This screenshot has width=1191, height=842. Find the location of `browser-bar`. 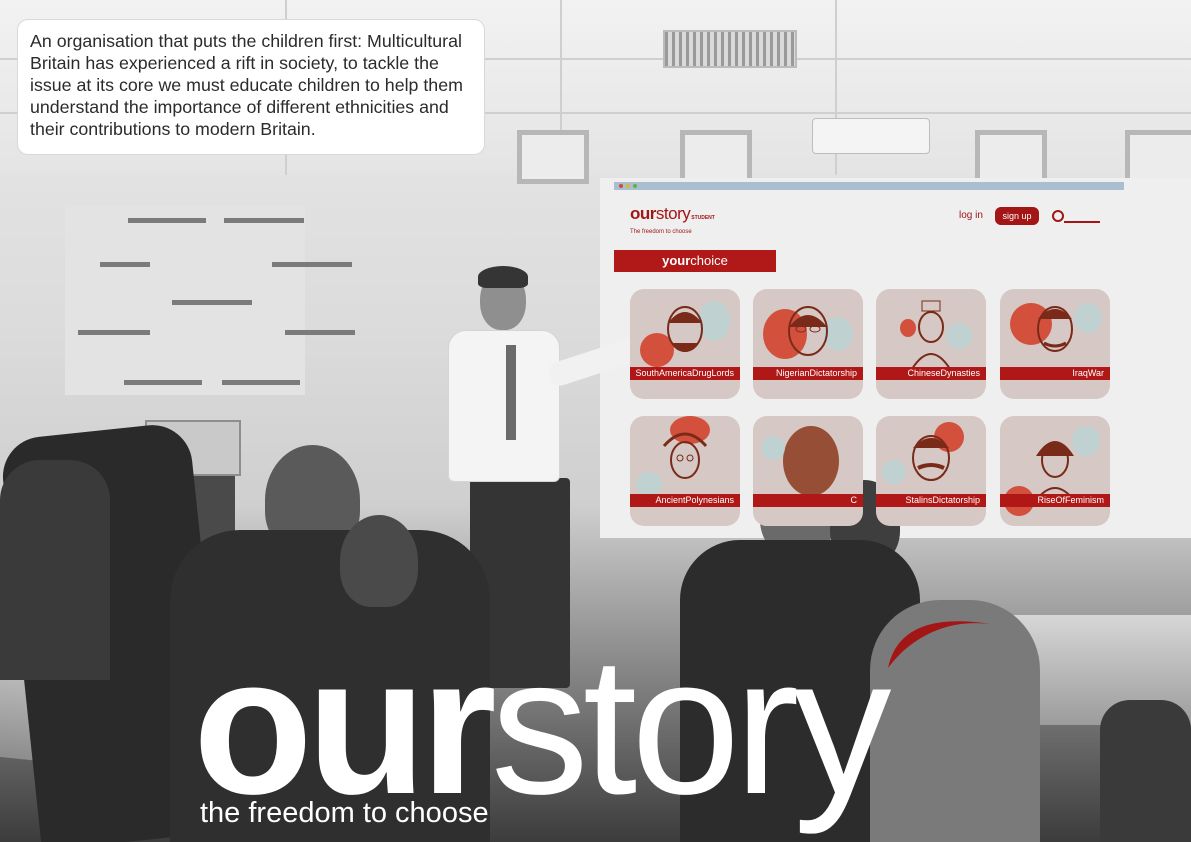

browser-bar is located at coordinates (869, 186).